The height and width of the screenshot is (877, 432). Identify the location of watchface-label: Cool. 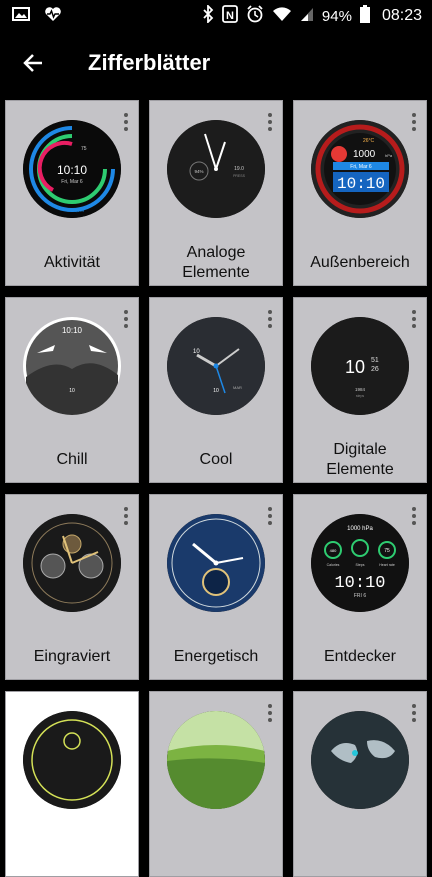
(216, 459).